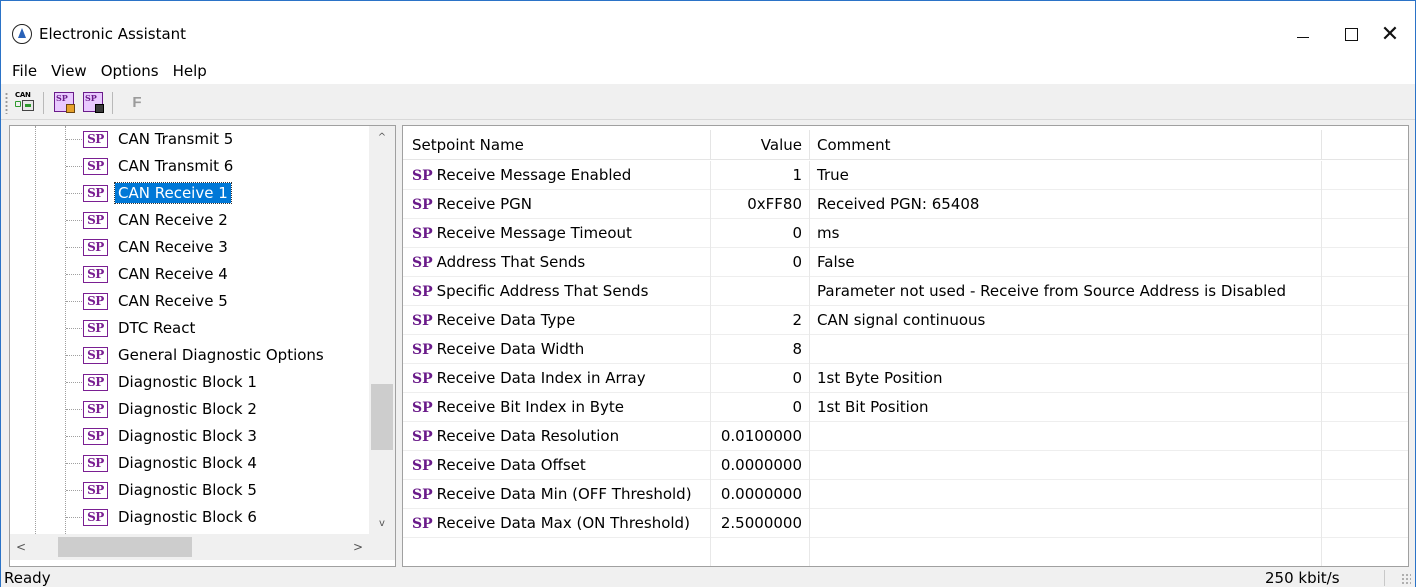  I want to click on column-header-value: Value, so click(760, 145).